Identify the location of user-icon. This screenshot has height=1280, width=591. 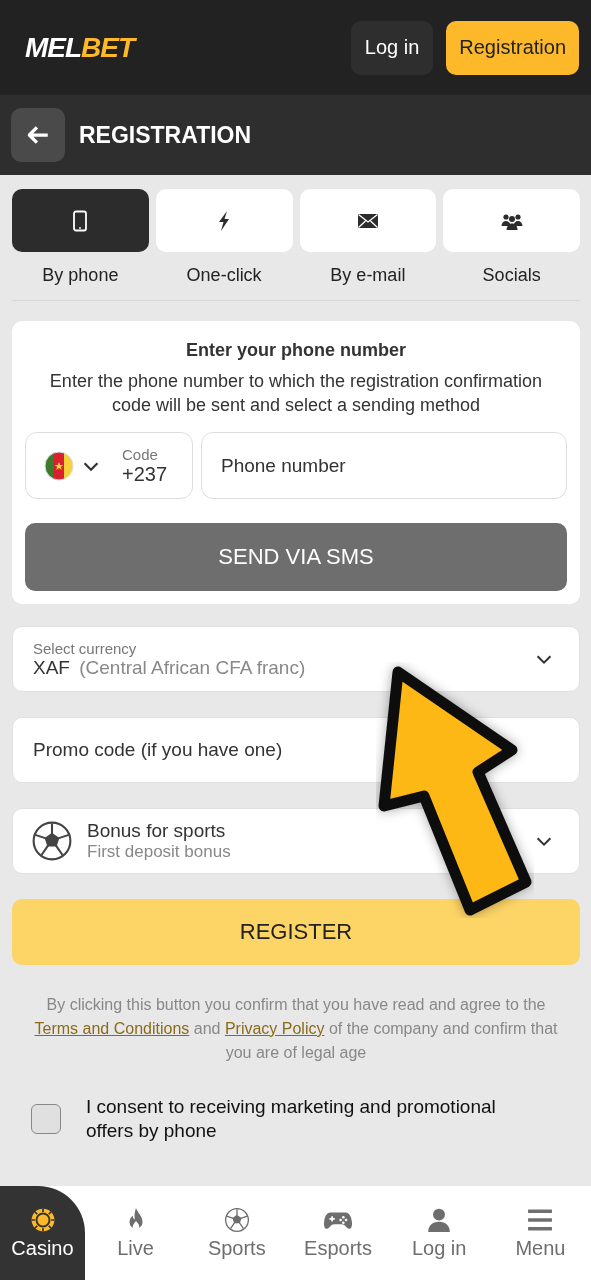
(439, 1219).